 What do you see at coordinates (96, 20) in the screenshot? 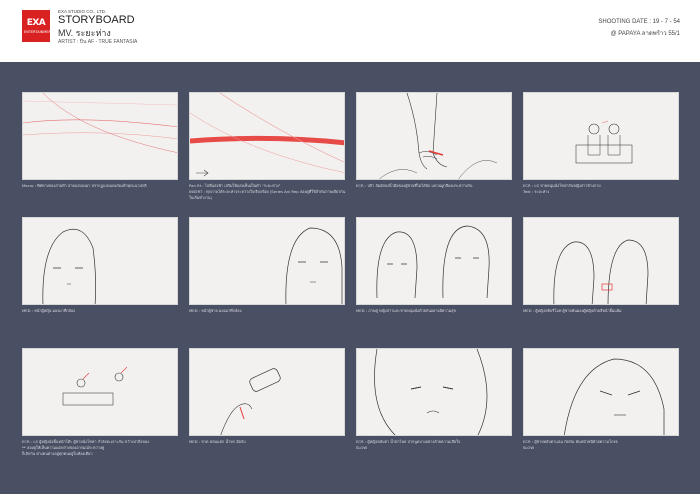
I see `page-title: STORYBOARD` at bounding box center [96, 20].